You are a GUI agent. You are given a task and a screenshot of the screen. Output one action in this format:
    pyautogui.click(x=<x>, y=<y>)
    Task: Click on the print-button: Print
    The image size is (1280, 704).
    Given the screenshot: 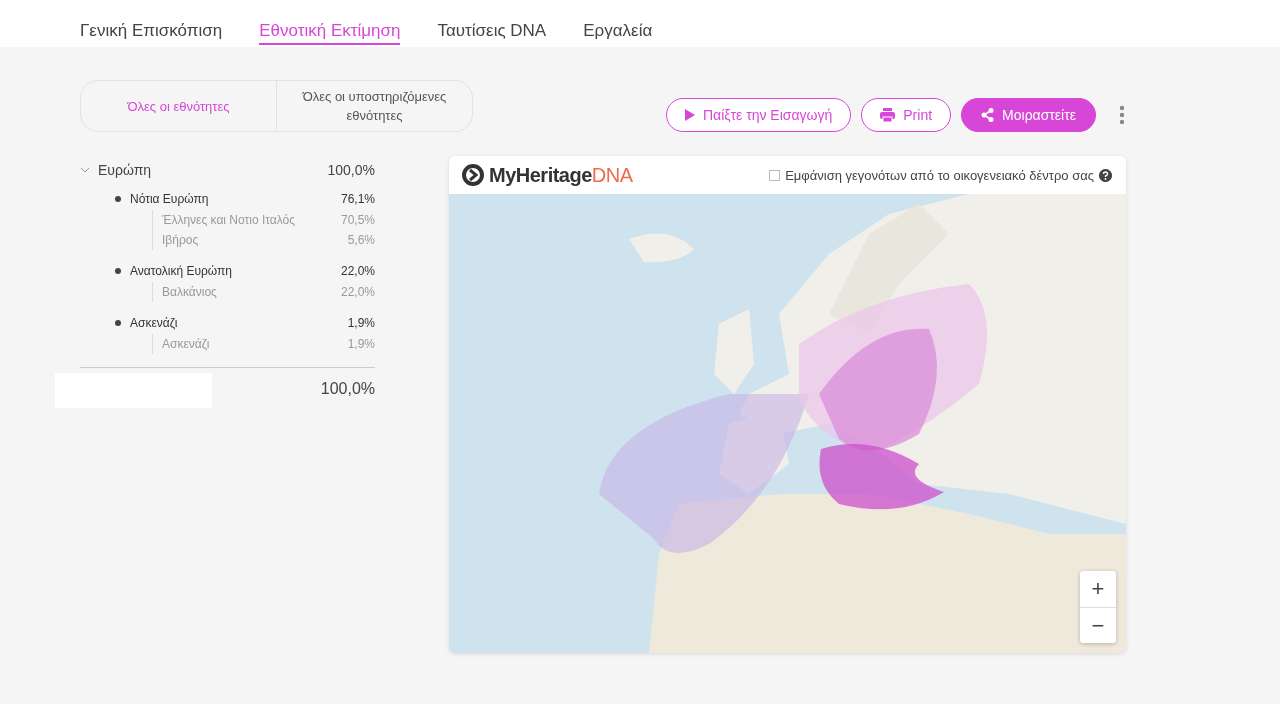 What is the action you would take?
    pyautogui.click(x=906, y=115)
    